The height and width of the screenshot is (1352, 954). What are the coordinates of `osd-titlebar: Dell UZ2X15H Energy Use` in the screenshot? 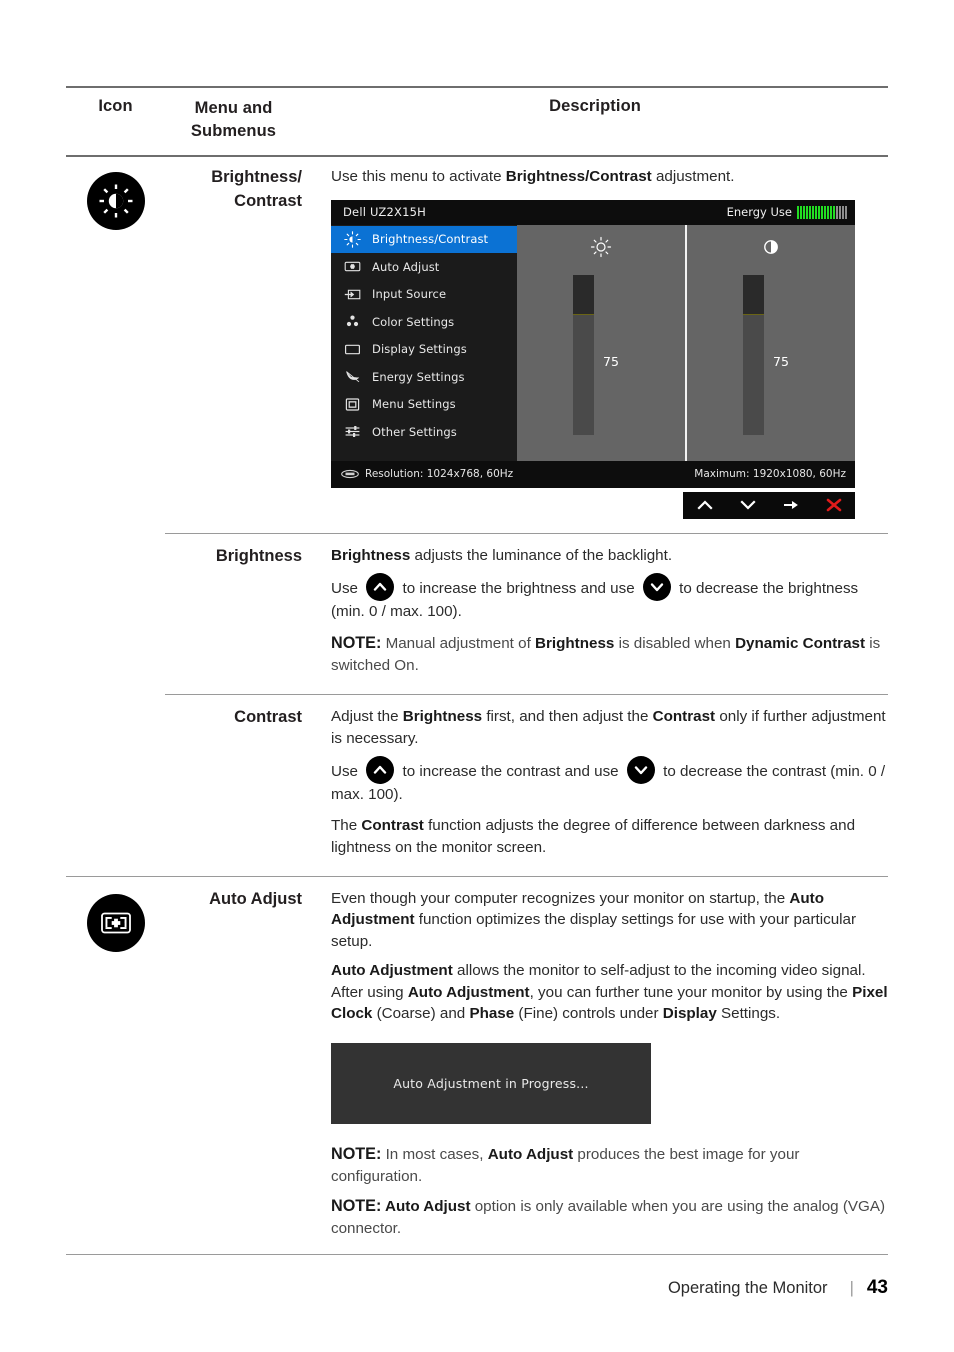 It's located at (593, 212).